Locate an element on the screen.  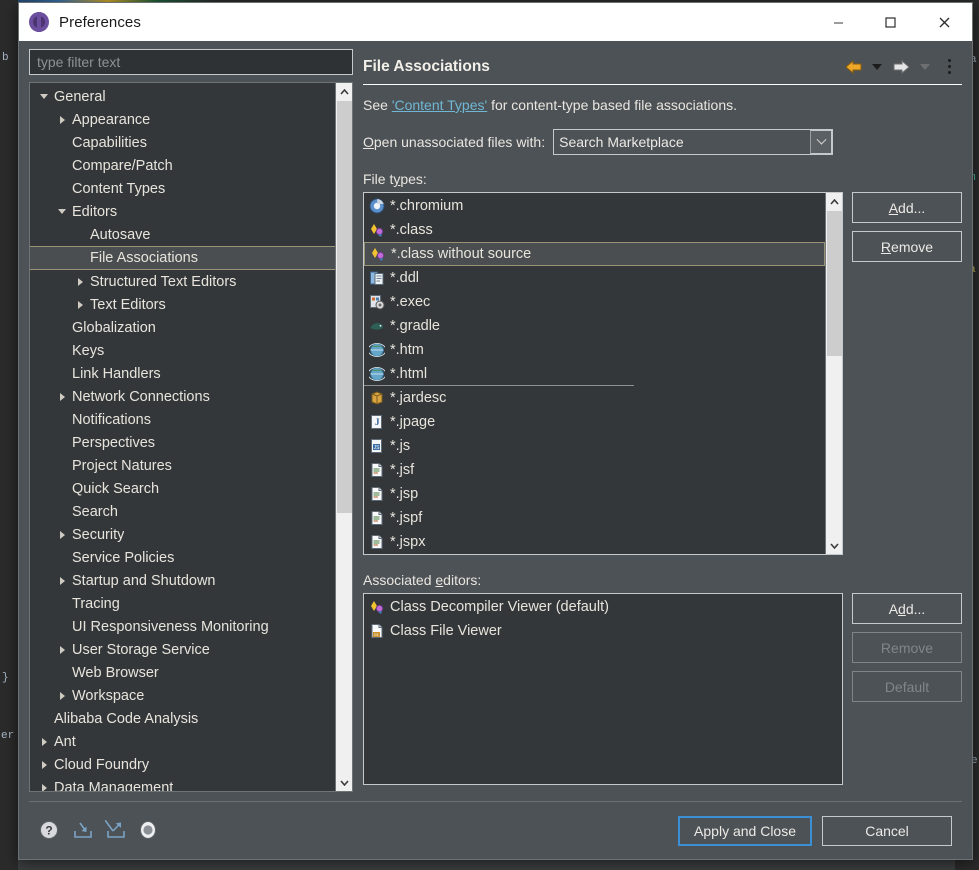
sidebar-item-compare-patch: Compare/Patch is located at coordinates (182, 165).